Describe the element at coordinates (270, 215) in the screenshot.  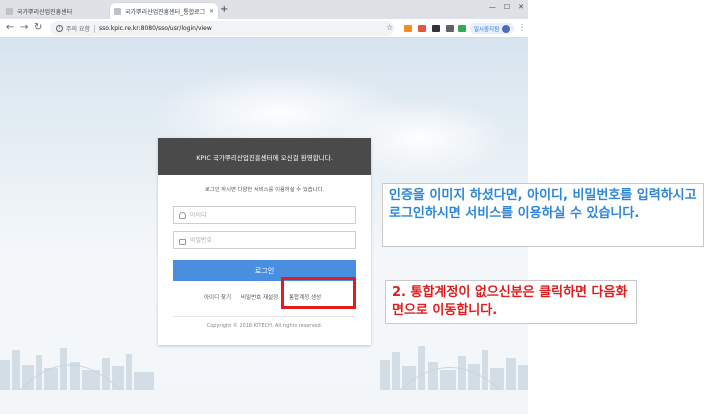
I see `id-input` at that location.